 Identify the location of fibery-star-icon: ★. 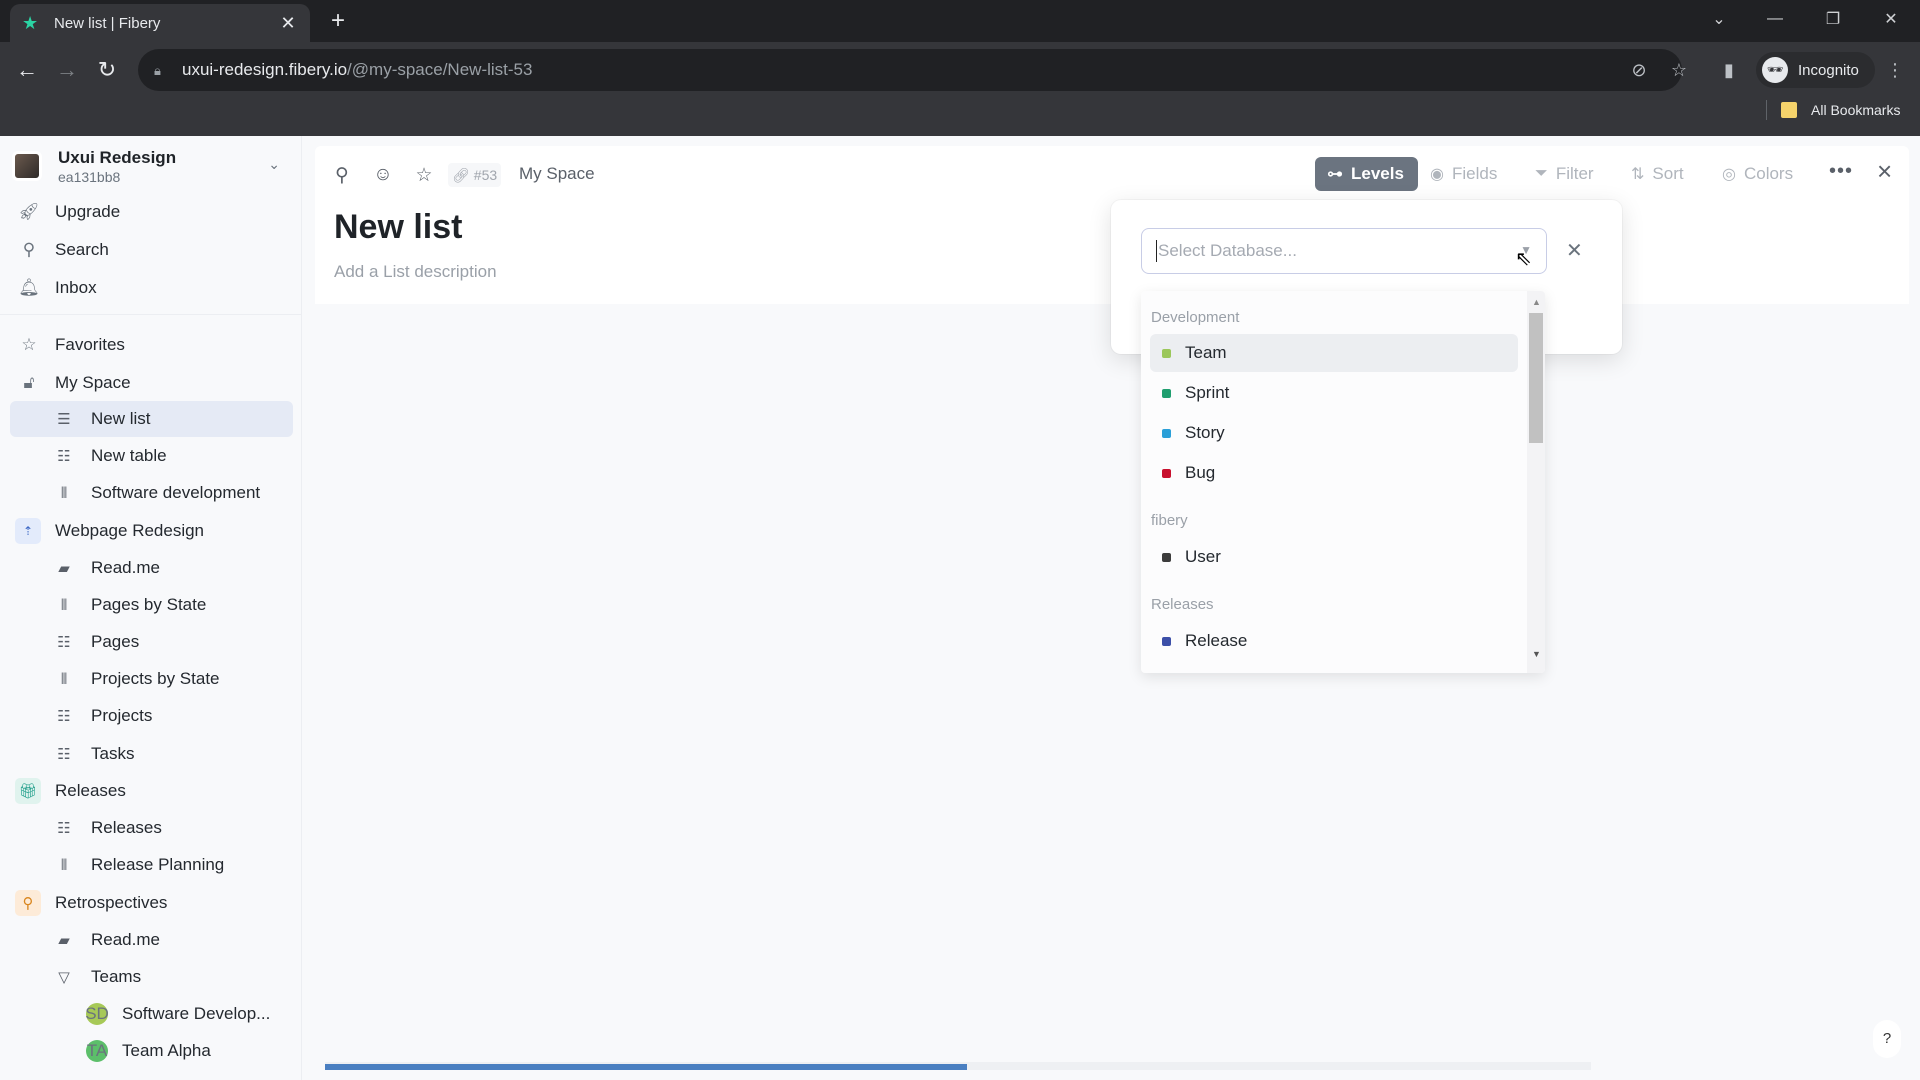
(30, 23).